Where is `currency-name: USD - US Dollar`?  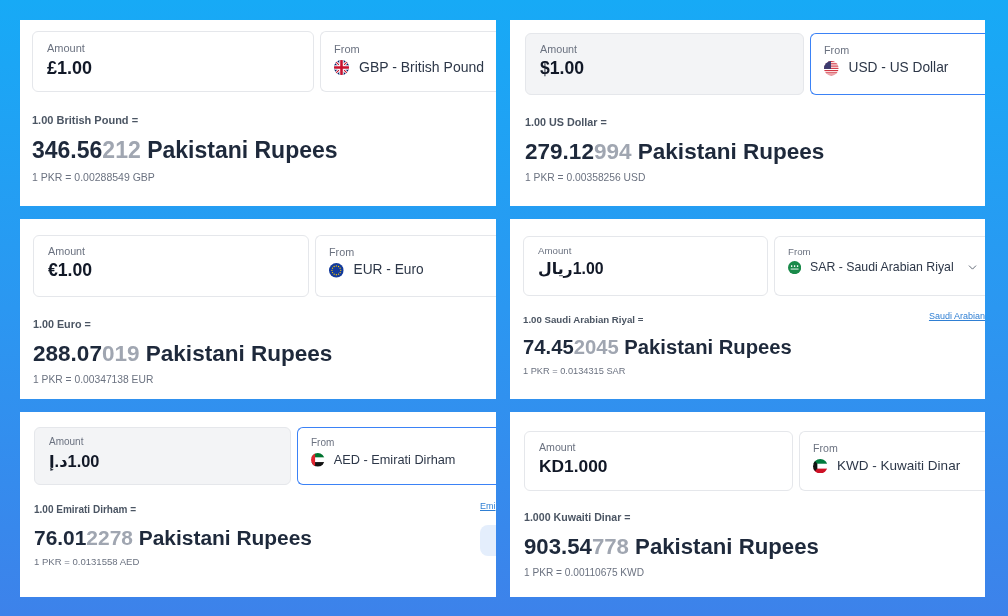 currency-name: USD - US Dollar is located at coordinates (898, 68).